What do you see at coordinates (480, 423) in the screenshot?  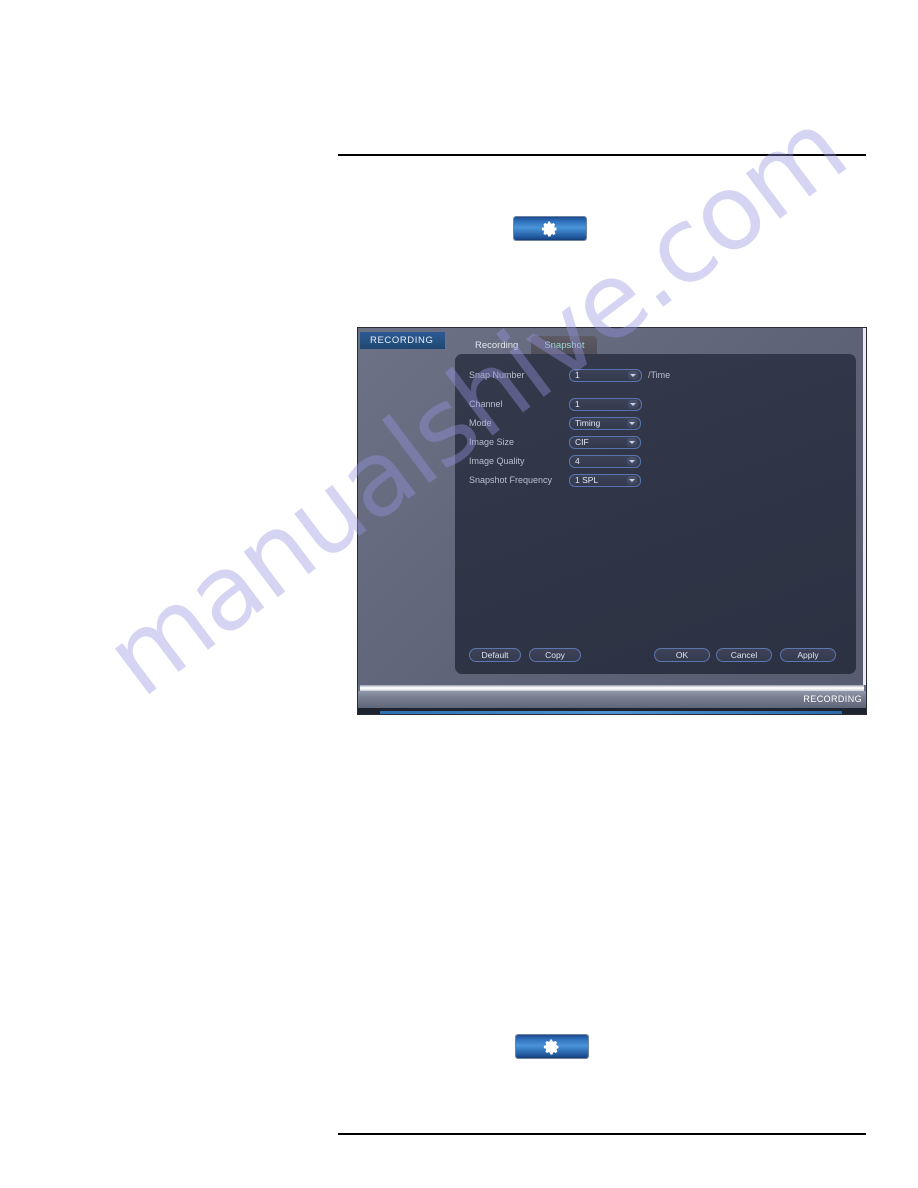 I see `label-mode: Mode` at bounding box center [480, 423].